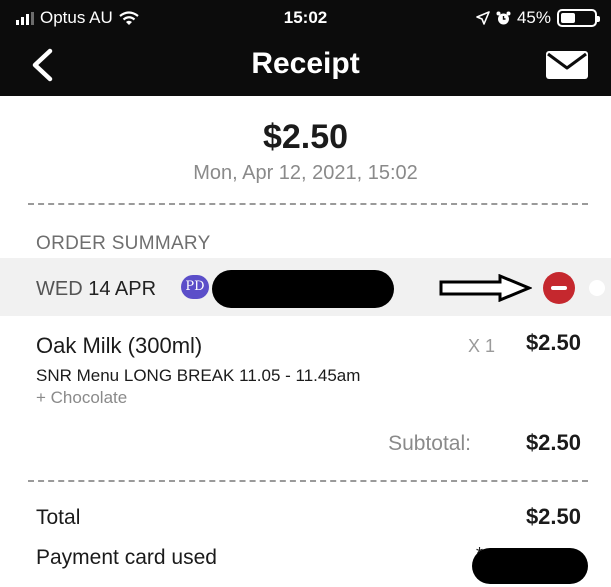  I want to click on page-title: Receipt, so click(305, 63).